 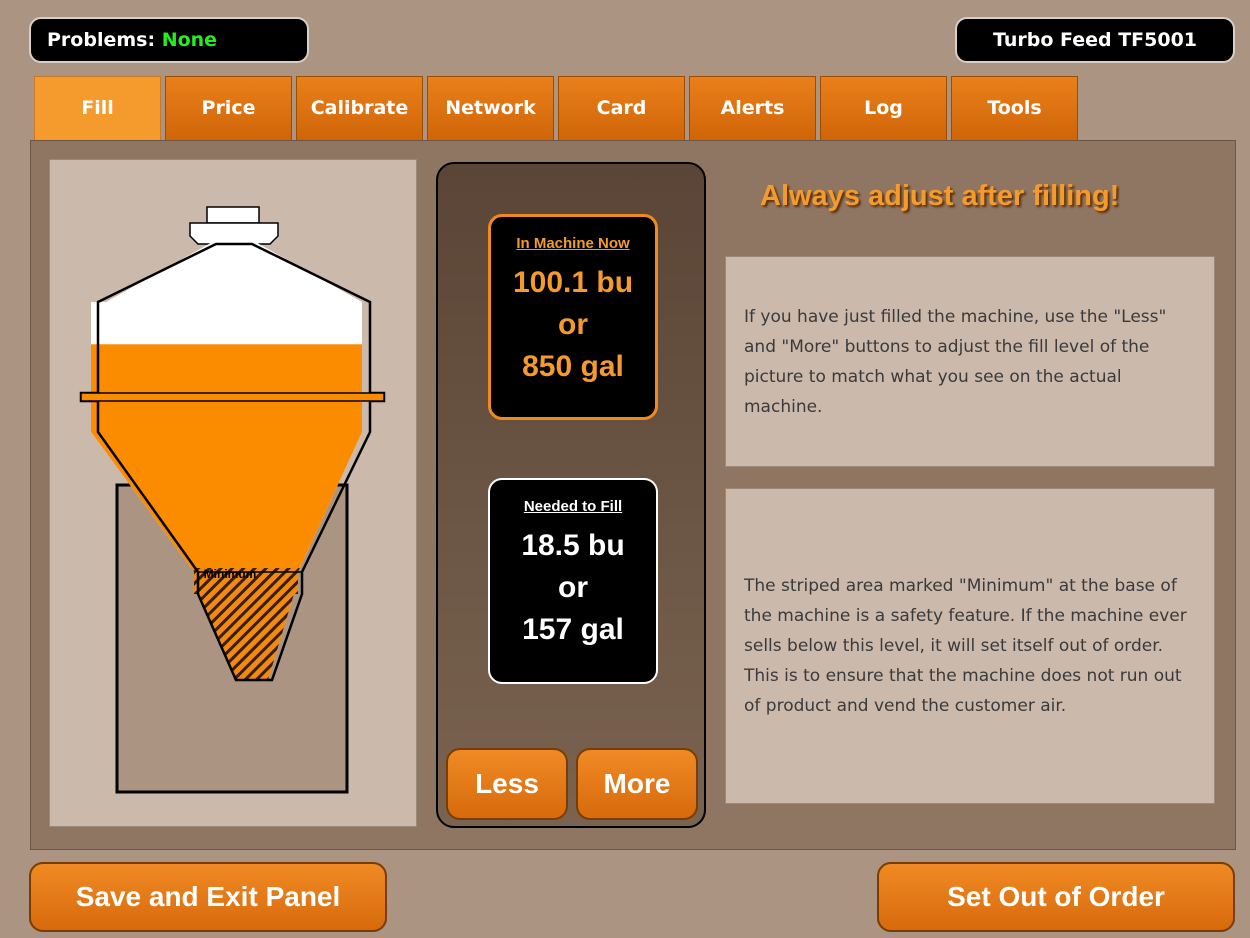 What do you see at coordinates (573, 366) in the screenshot?
I see `in-machine-gal: 850 gal` at bounding box center [573, 366].